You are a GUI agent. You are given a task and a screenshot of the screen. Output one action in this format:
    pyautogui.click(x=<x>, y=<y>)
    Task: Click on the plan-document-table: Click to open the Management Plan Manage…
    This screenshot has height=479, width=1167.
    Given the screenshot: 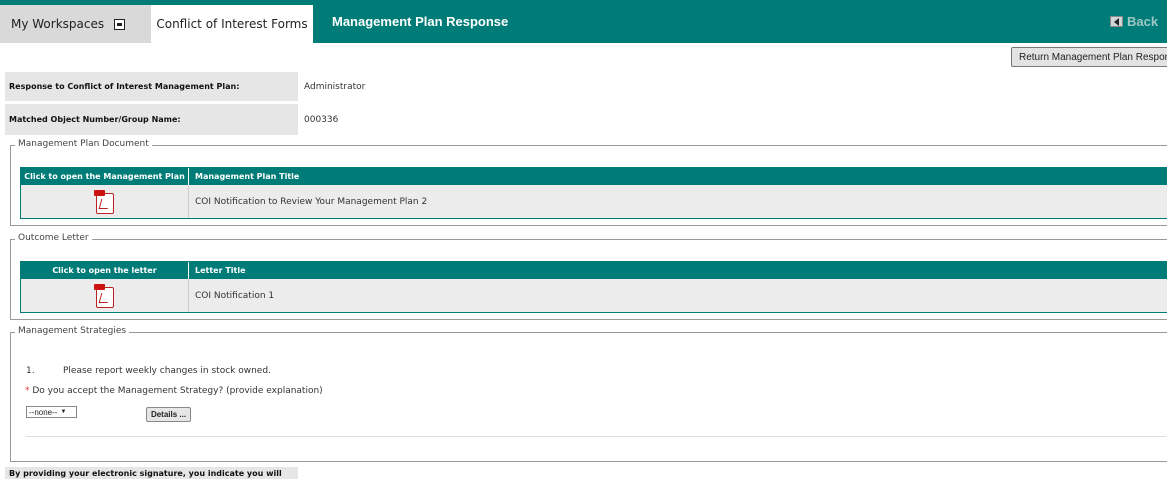 What is the action you would take?
    pyautogui.click(x=593, y=193)
    